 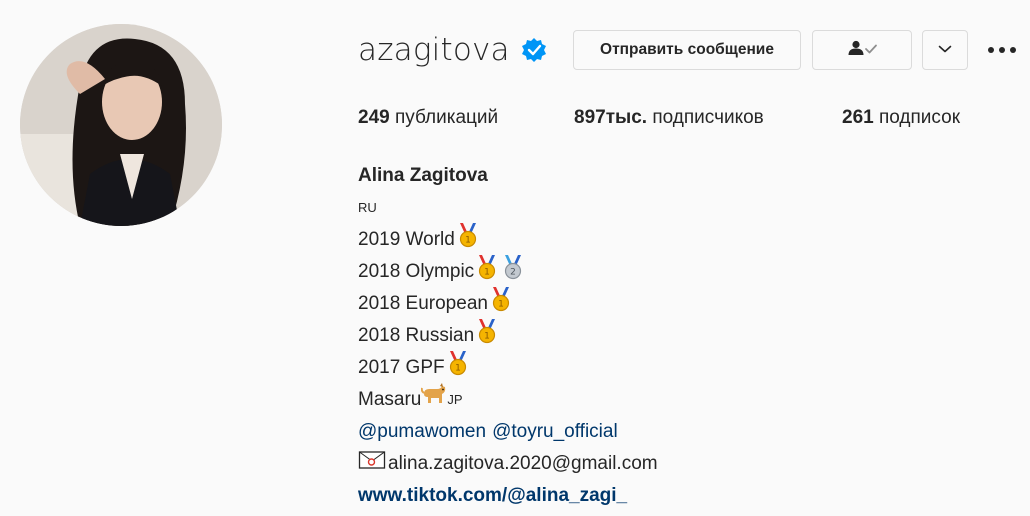 I want to click on send-message-button: Отправить сообщение, so click(x=687, y=50).